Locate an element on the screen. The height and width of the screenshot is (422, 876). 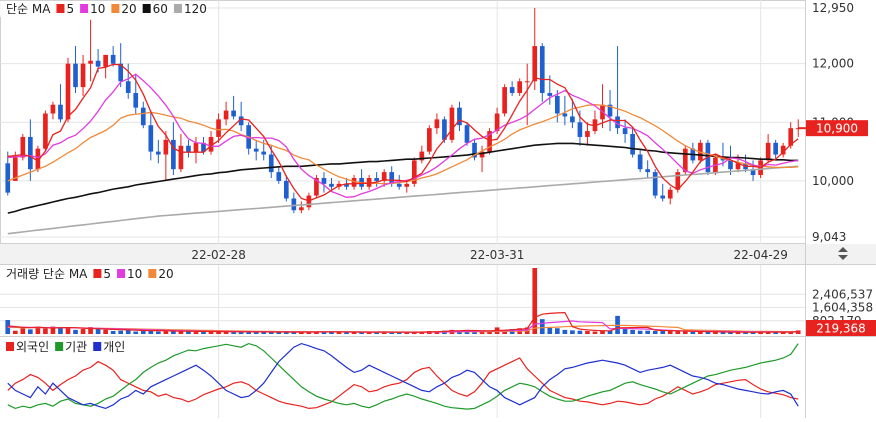
investor-lines is located at coordinates (403, 376).